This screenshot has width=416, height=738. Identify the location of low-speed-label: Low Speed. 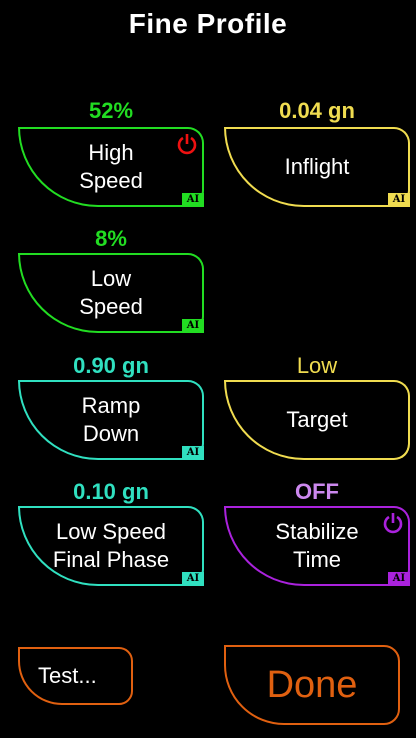
(111, 292).